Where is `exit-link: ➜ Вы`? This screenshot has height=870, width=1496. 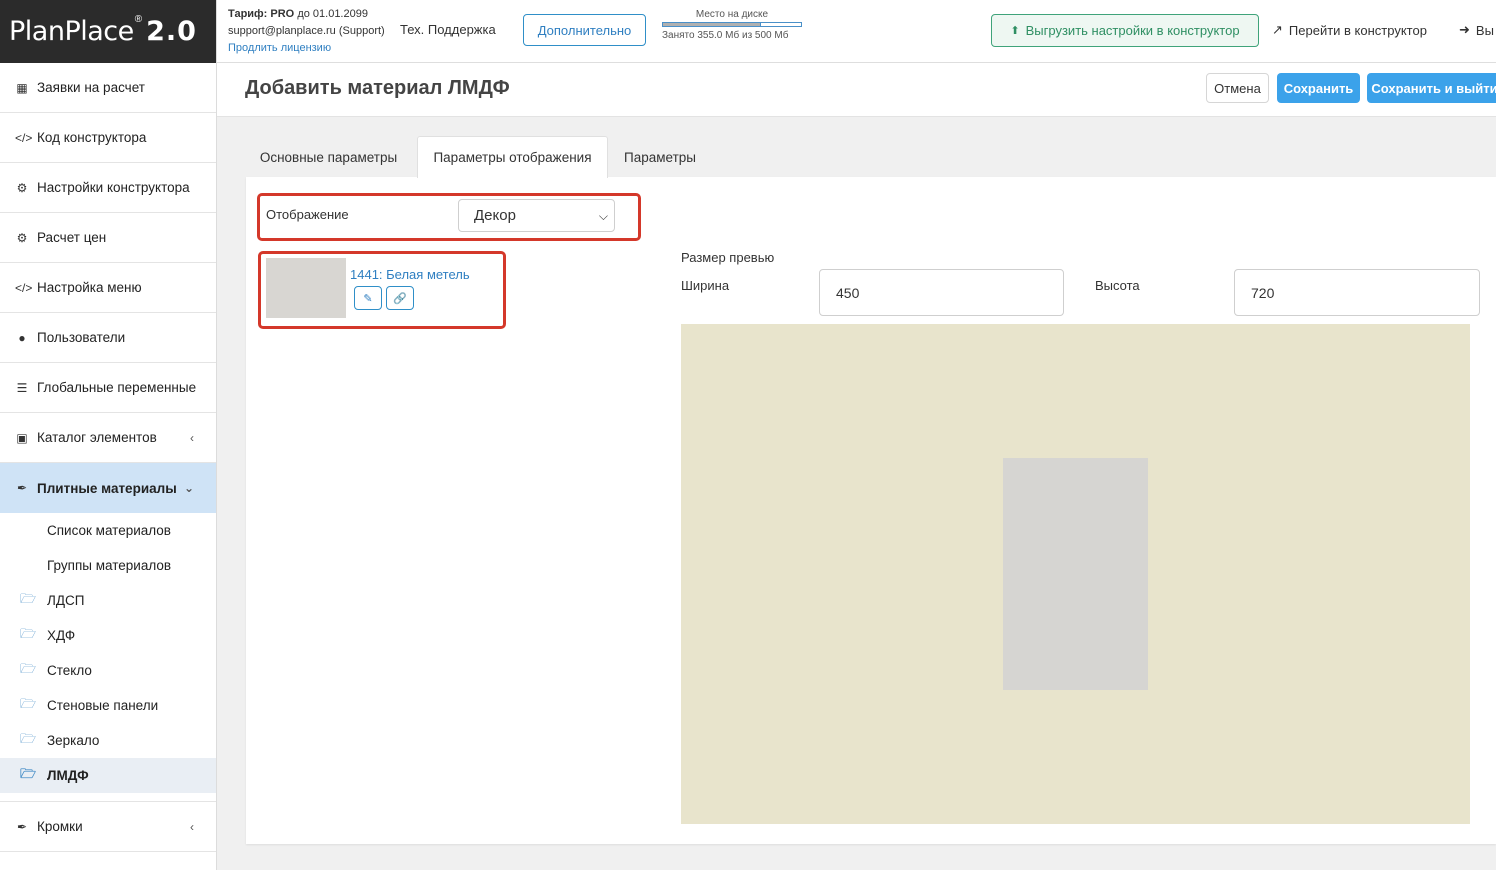
exit-link: ➜ Вы is located at coordinates (1476, 30).